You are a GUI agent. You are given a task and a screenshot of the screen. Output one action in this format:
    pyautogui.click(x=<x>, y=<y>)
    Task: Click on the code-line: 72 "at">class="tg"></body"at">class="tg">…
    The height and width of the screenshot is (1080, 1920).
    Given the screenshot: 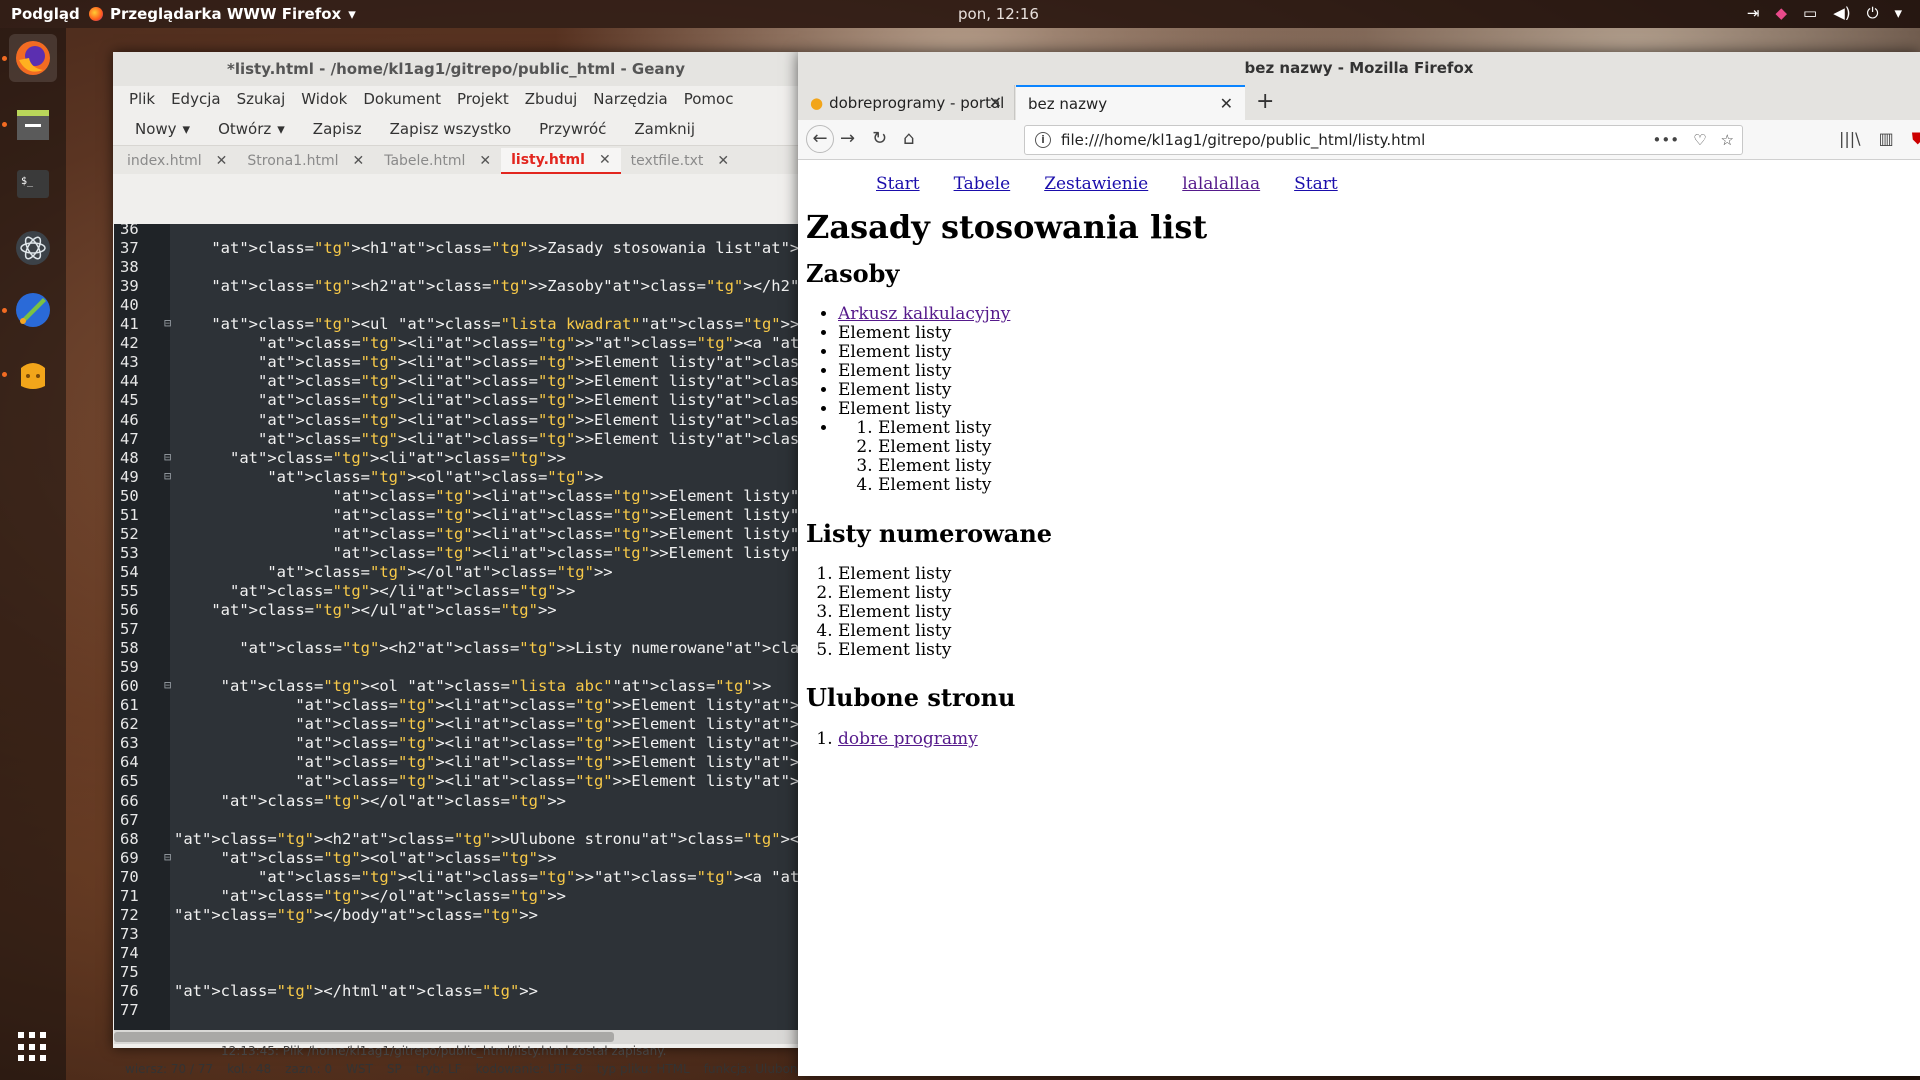 What is the action you would take?
    pyautogui.click(x=456, y=915)
    